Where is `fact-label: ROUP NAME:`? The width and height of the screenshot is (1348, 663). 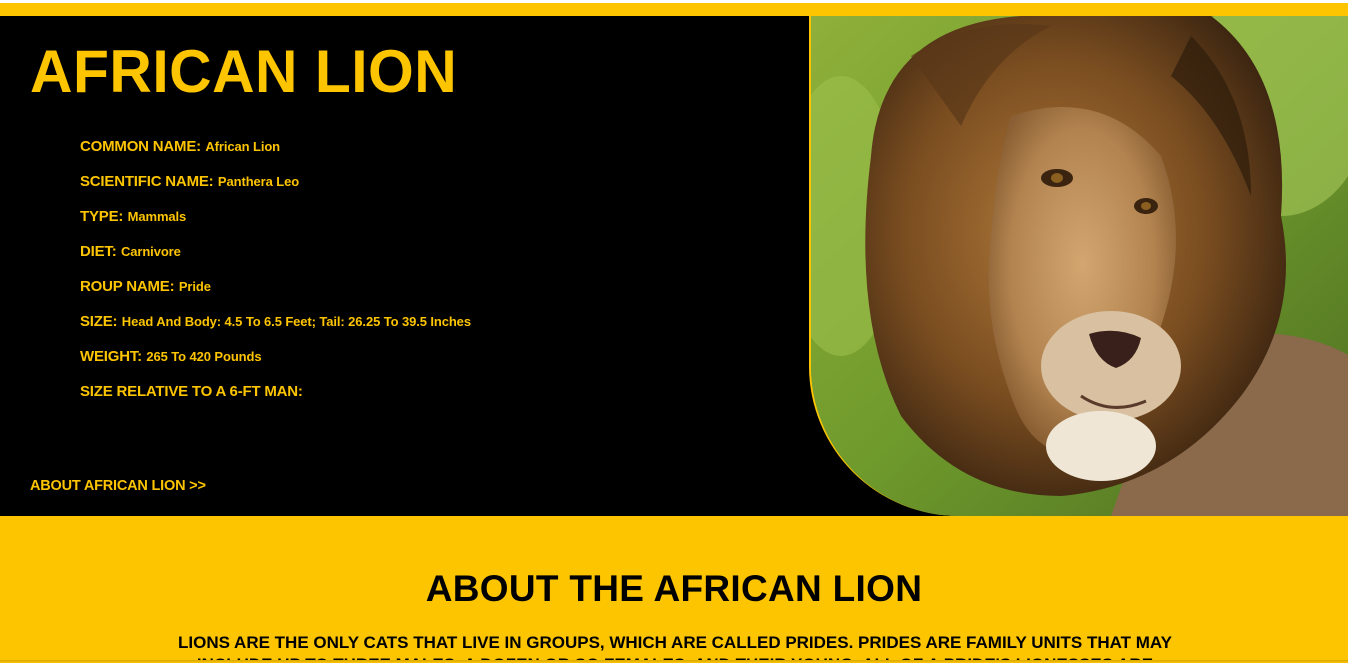 fact-label: ROUP NAME: is located at coordinates (127, 286).